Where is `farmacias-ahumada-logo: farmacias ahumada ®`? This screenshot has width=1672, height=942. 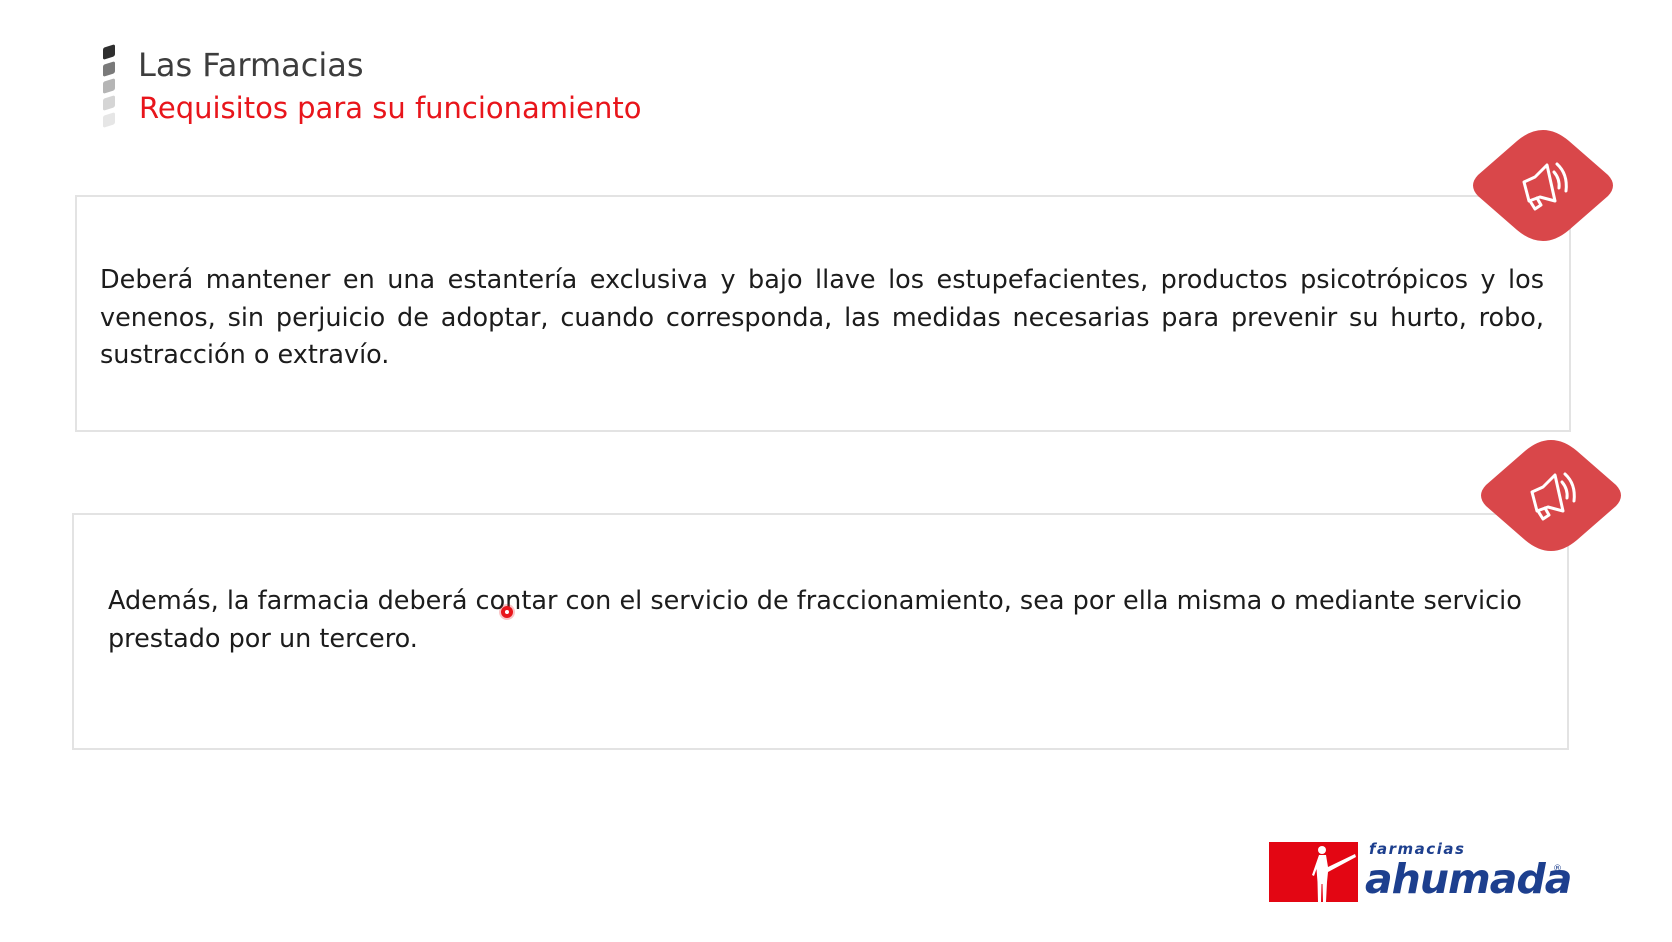 farmacias-ahumada-logo: farmacias ahumada ® is located at coordinates (1420, 874).